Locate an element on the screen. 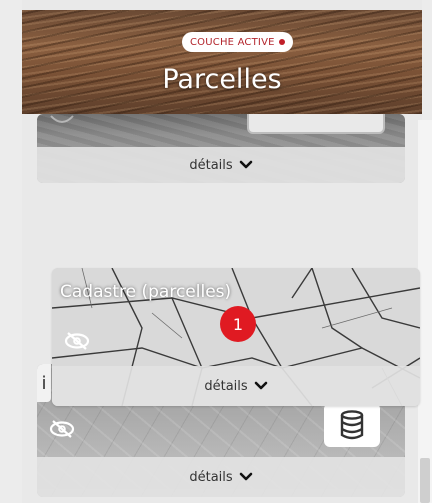 The image size is (432, 503). info-icon: i is located at coordinates (44, 383).